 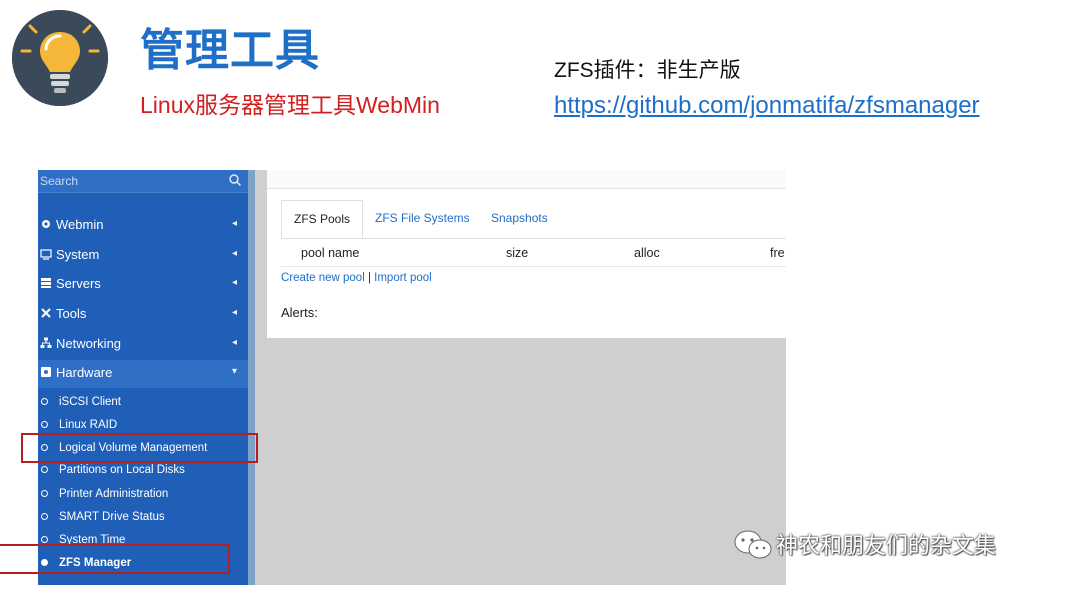 What do you see at coordinates (753, 544) in the screenshot?
I see `wechat-icon` at bounding box center [753, 544].